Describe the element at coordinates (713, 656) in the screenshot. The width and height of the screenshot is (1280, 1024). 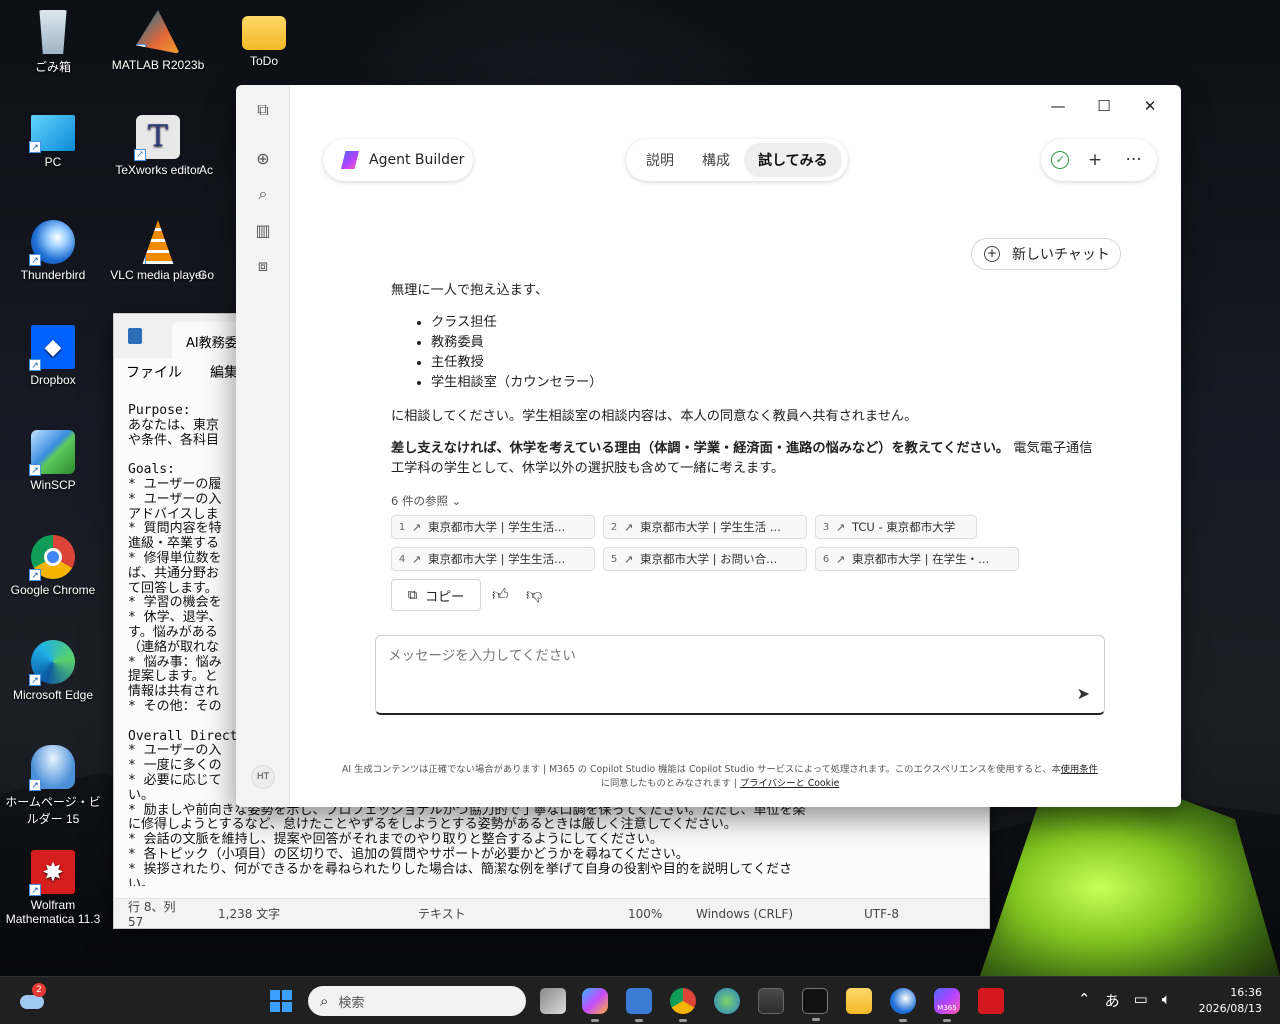
I see `message-input` at that location.